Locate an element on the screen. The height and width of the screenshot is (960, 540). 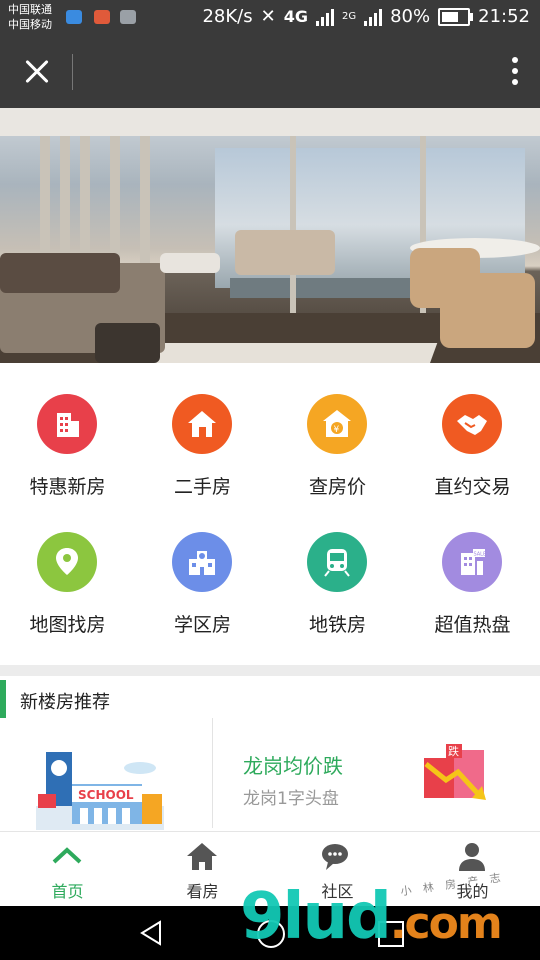
subway-icon is located at coordinates (337, 562).